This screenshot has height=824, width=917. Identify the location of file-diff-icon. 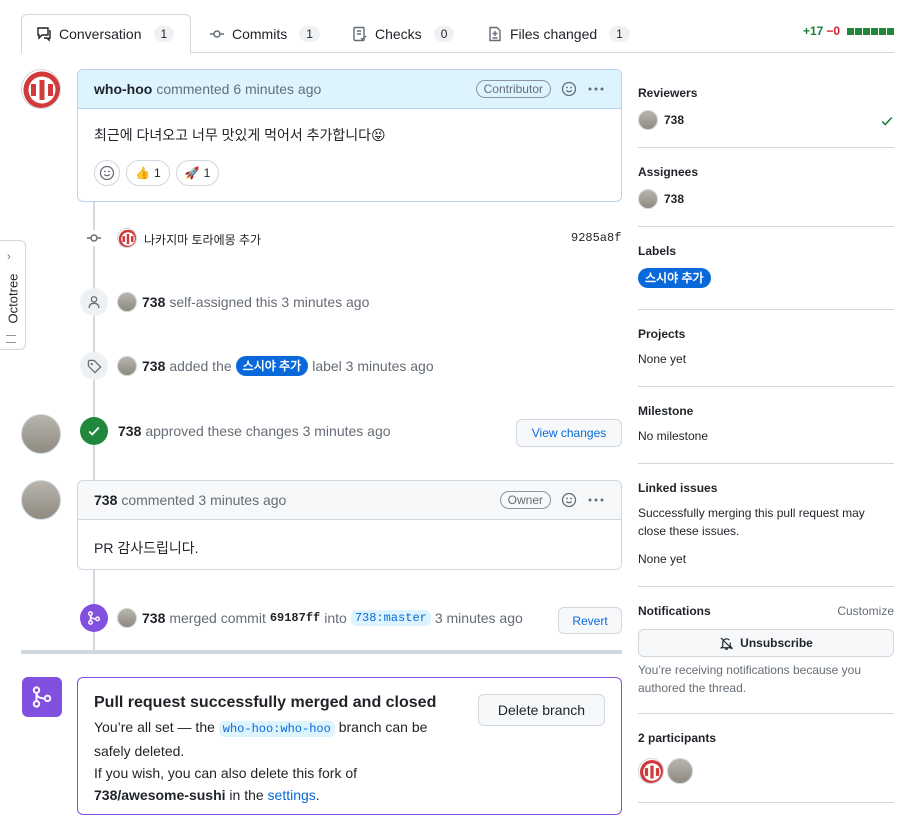
(495, 34).